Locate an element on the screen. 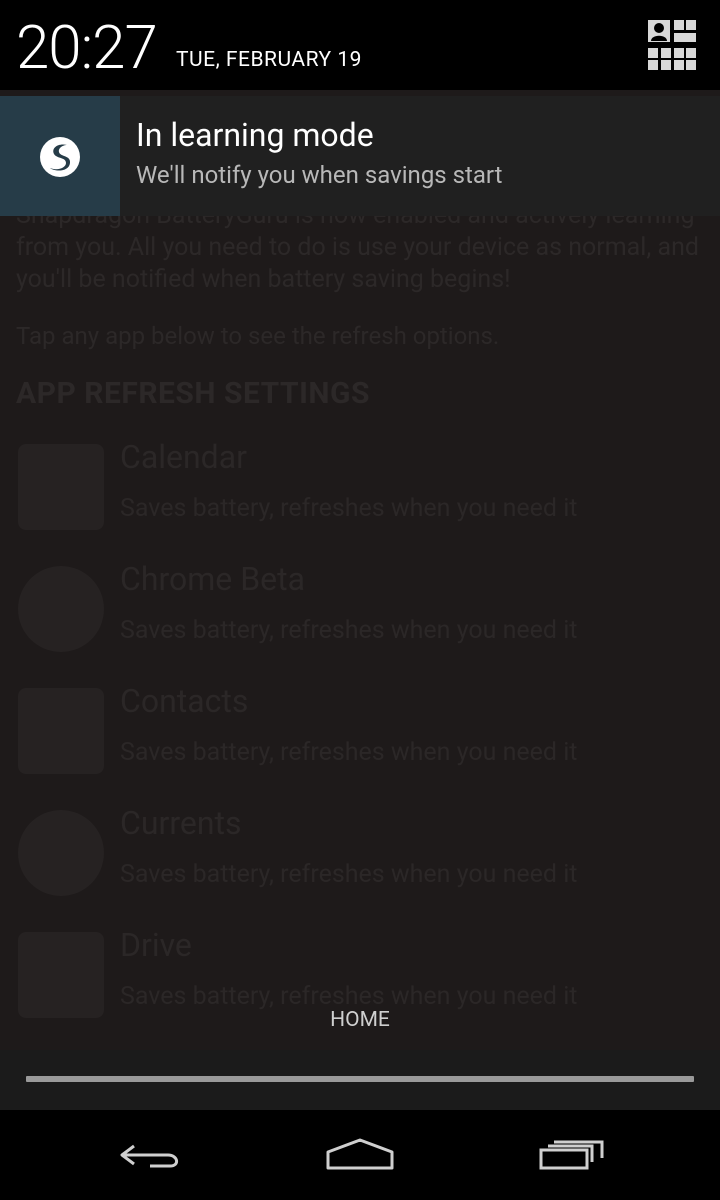  shade-drag-area is located at coordinates (360, 1080).